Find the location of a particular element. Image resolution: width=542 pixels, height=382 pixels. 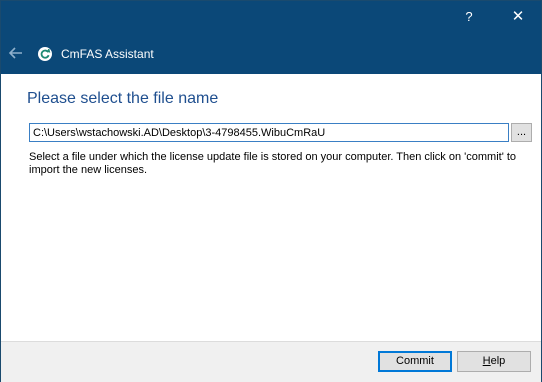

cmfas-refresh-icon is located at coordinates (45, 54).